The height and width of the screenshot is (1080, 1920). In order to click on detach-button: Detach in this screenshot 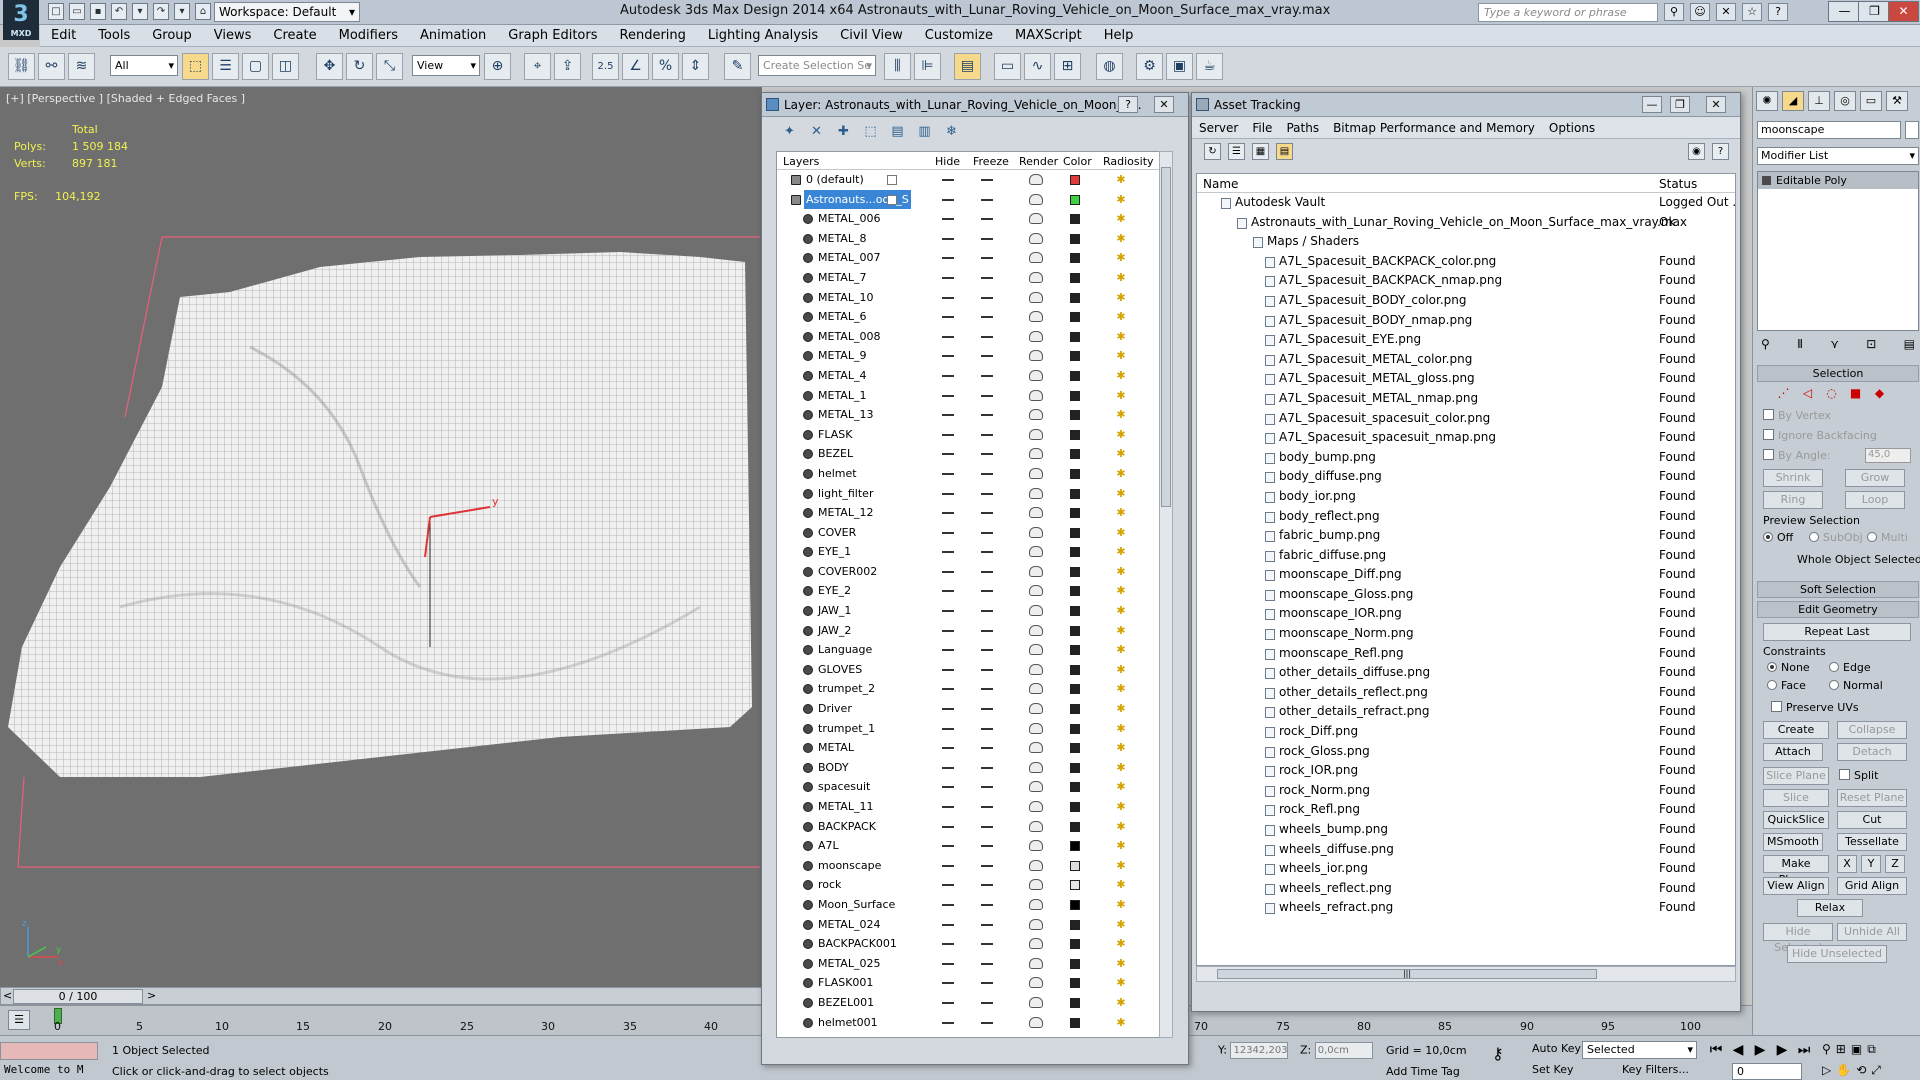, I will do `click(1872, 752)`.